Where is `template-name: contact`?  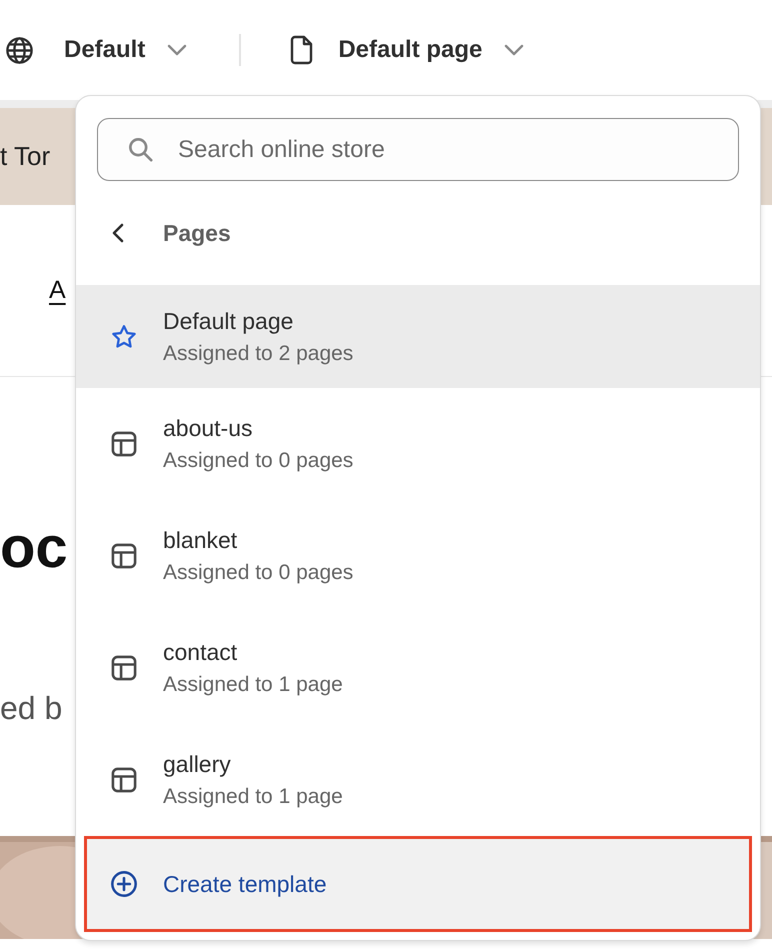
template-name: contact is located at coordinates (200, 652).